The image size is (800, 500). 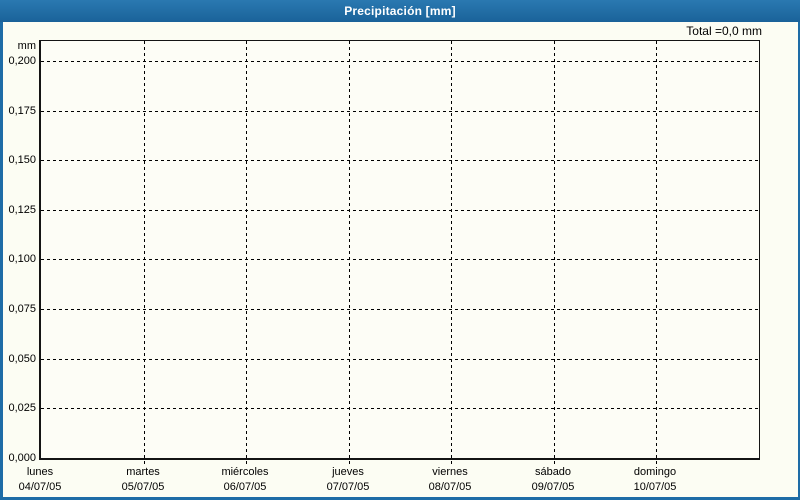 What do you see at coordinates (143, 472) in the screenshot?
I see `x-day-name: martes` at bounding box center [143, 472].